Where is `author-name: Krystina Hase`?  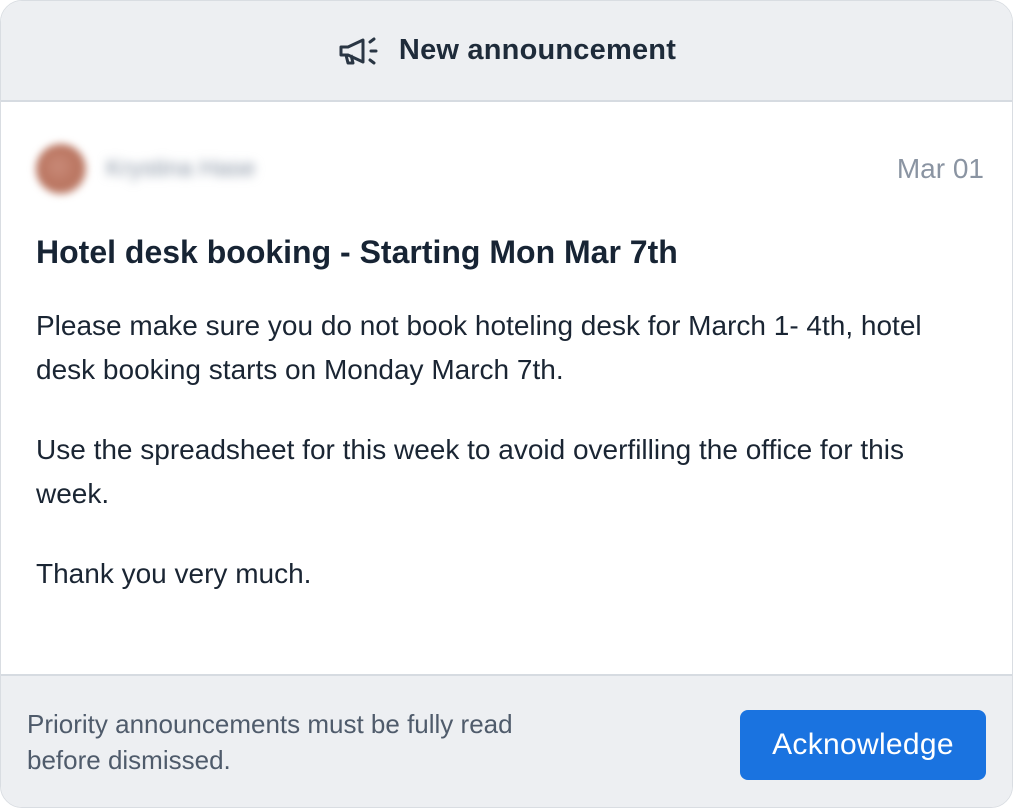 author-name: Krystina Hase is located at coordinates (181, 168).